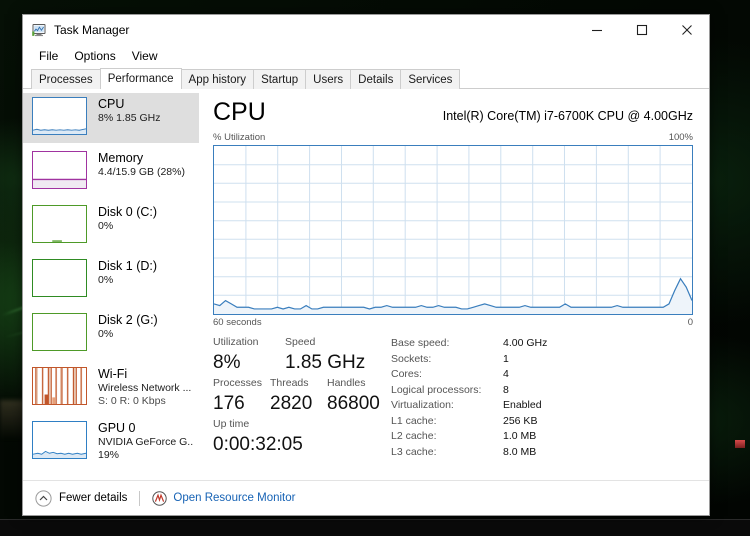 This screenshot has width=750, height=536. What do you see at coordinates (567, 116) in the screenshot?
I see `cpu-model-name: Intel(R) Core(TM) i7-6700K CPU @ 4.00GHz` at bounding box center [567, 116].